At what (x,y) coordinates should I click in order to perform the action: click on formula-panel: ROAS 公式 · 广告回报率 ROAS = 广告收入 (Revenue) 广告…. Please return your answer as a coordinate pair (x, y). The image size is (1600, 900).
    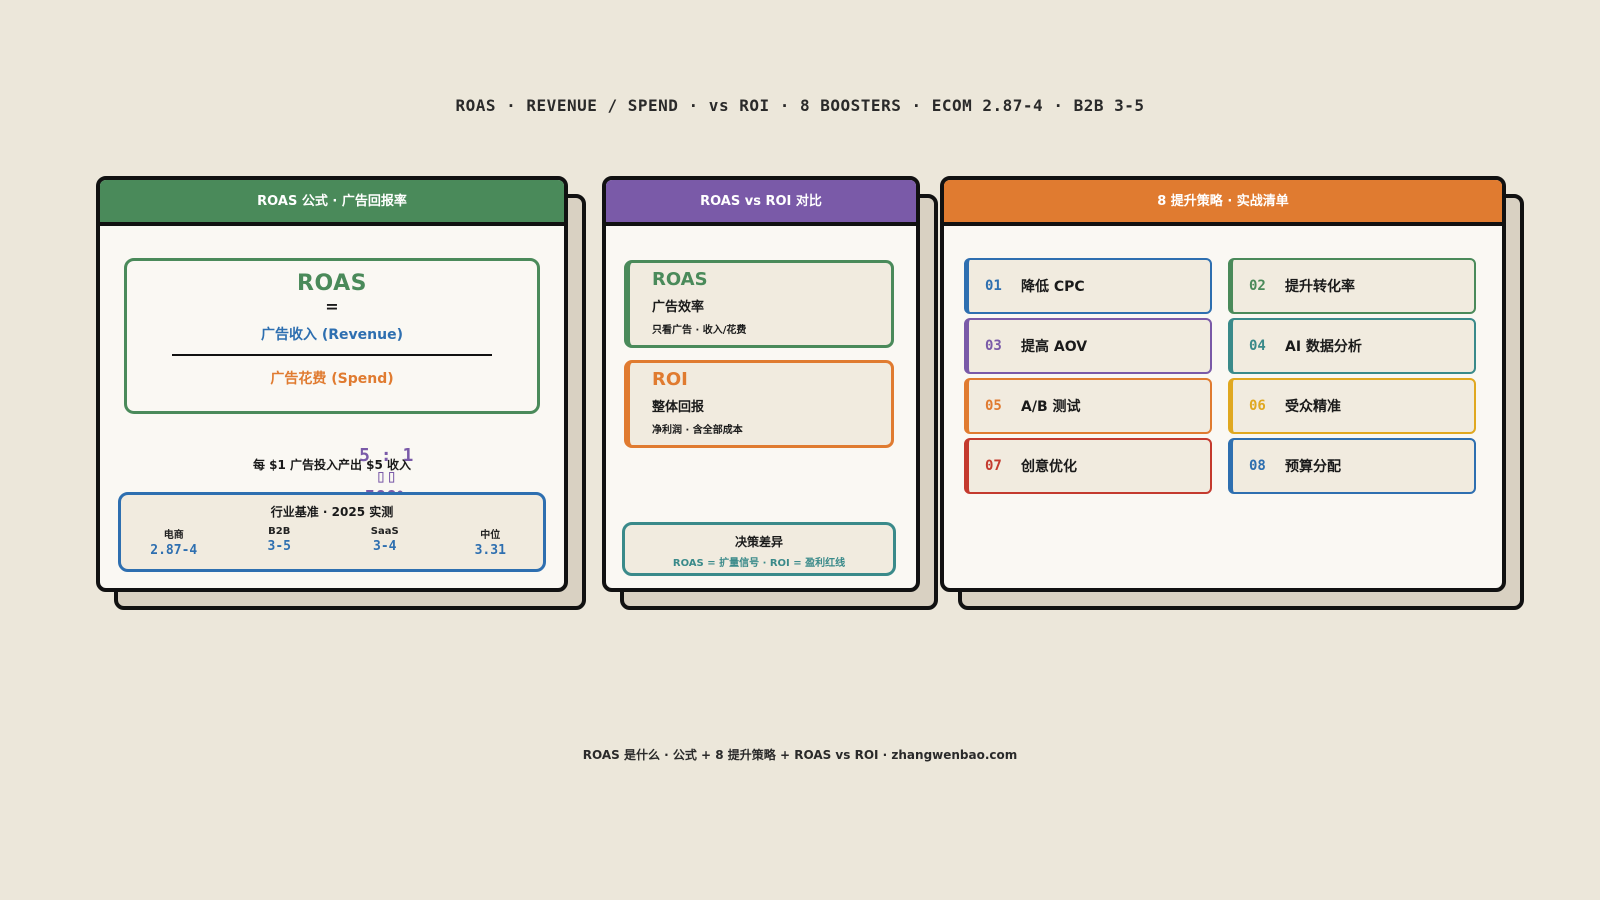
    Looking at the image, I should click on (341, 393).